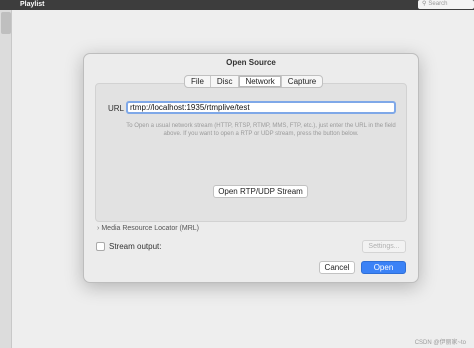 The width and height of the screenshot is (474, 348). Describe the element at coordinates (383, 267) in the screenshot. I see `open-button: Open` at that location.